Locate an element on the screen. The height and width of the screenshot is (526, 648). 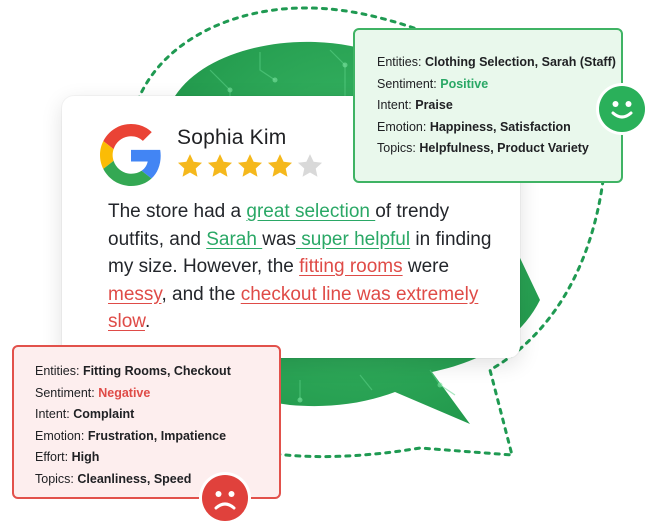
analysis-row: Intent: Complaint is located at coordinates (157, 415).